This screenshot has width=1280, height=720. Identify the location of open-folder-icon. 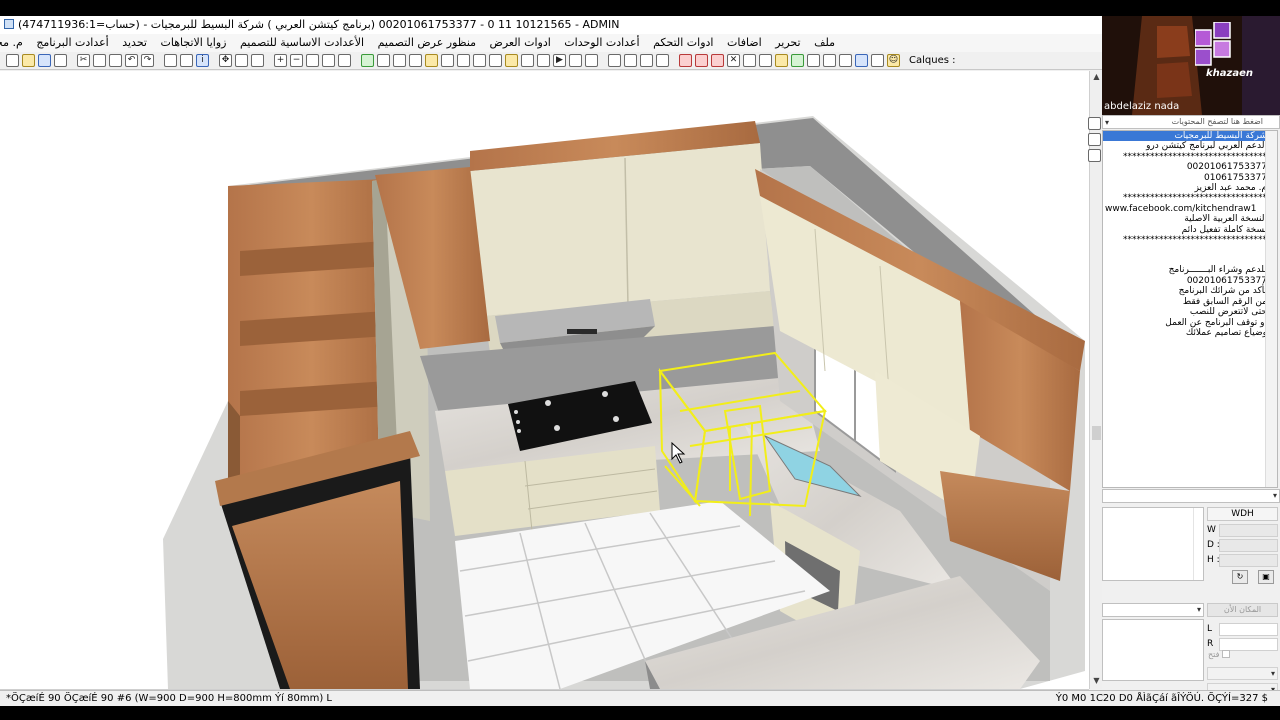
(28, 60).